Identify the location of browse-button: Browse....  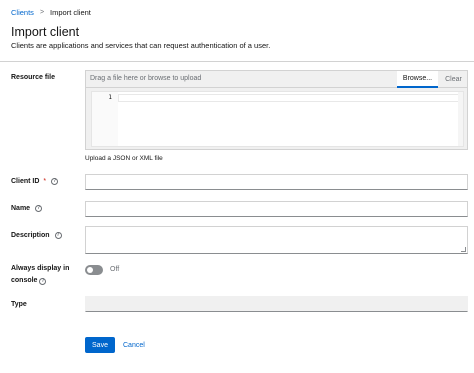
(417, 79).